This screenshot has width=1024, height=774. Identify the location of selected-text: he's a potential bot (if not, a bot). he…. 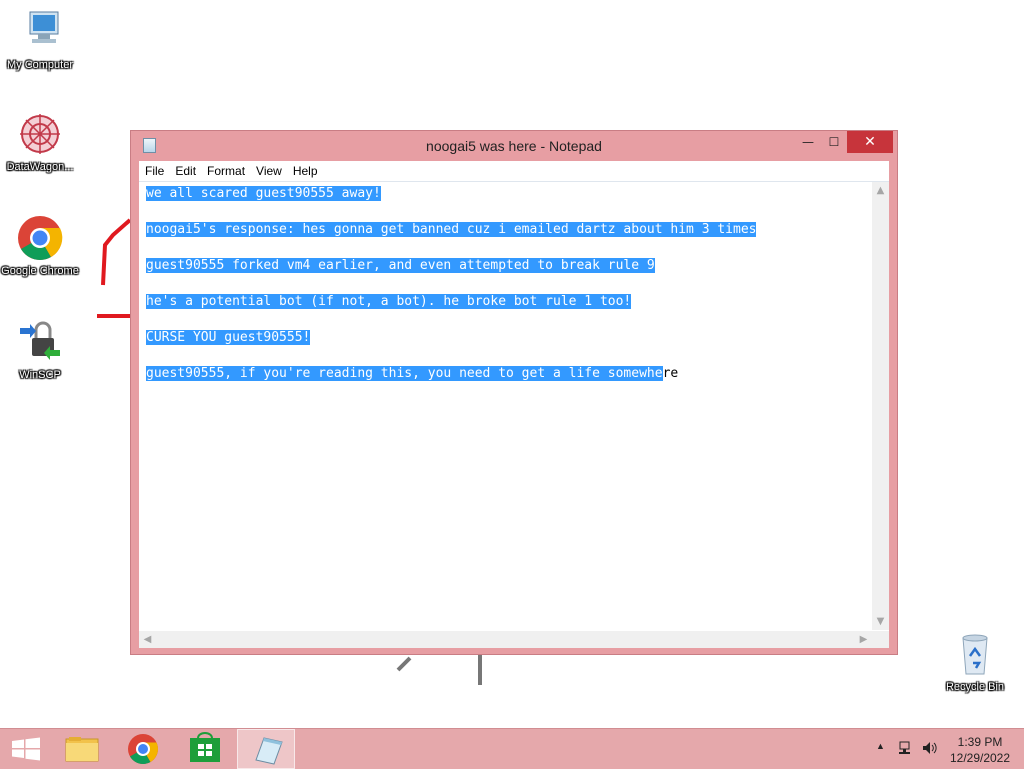
(389, 301).